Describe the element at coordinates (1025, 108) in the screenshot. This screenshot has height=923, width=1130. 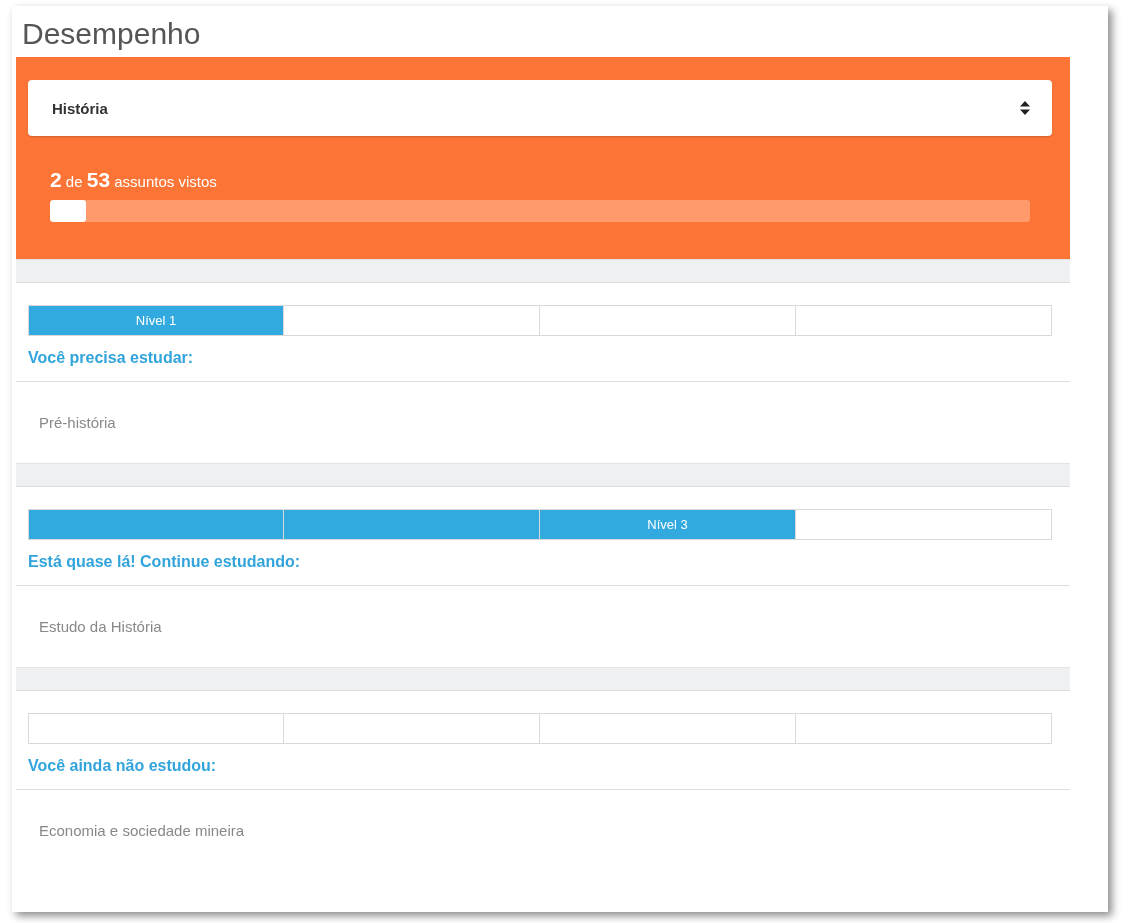
I see `sort-caret-icon` at that location.